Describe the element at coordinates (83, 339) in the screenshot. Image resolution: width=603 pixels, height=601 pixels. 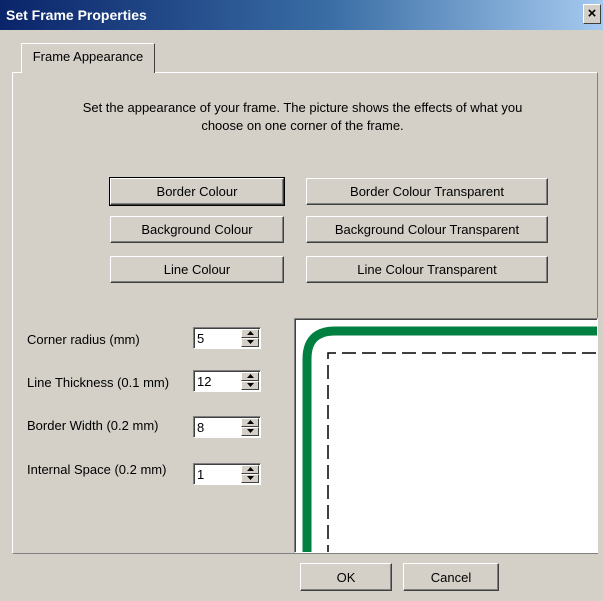
I see `corner-radius-label: Corner radius (mm)` at that location.